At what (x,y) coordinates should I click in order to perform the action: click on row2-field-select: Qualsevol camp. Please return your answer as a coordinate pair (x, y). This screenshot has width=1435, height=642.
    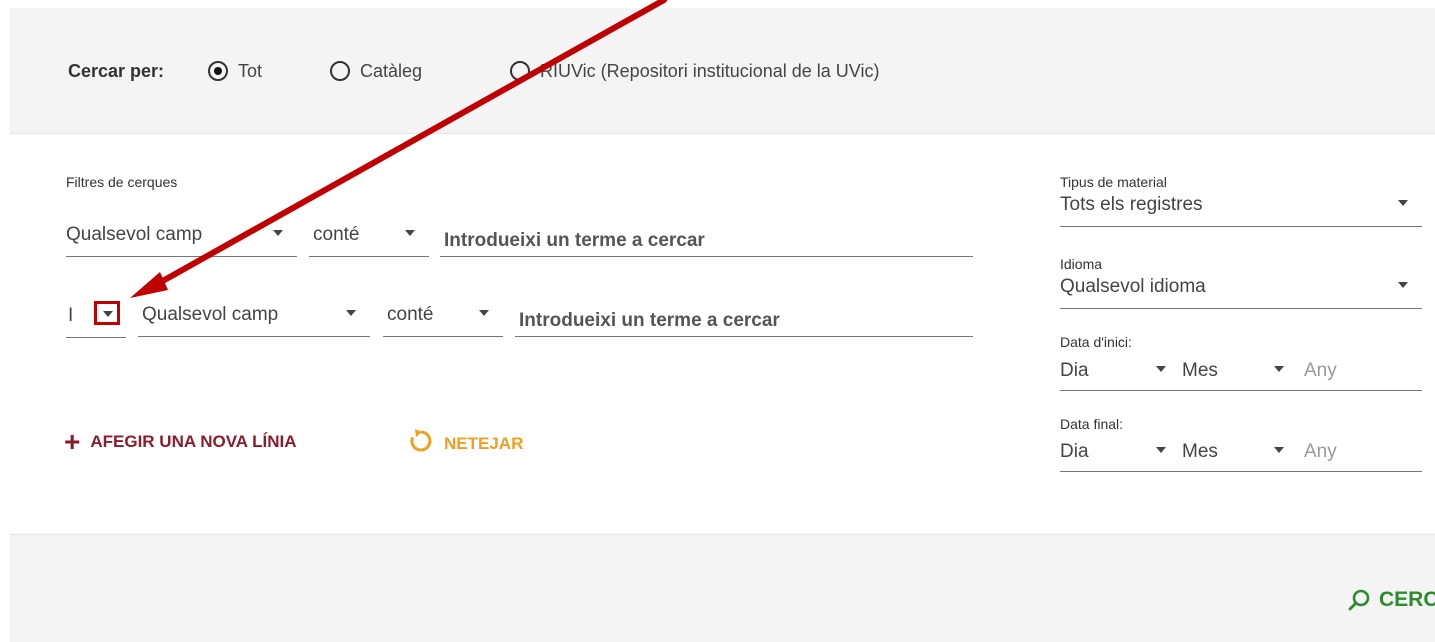
    Looking at the image, I should click on (254, 317).